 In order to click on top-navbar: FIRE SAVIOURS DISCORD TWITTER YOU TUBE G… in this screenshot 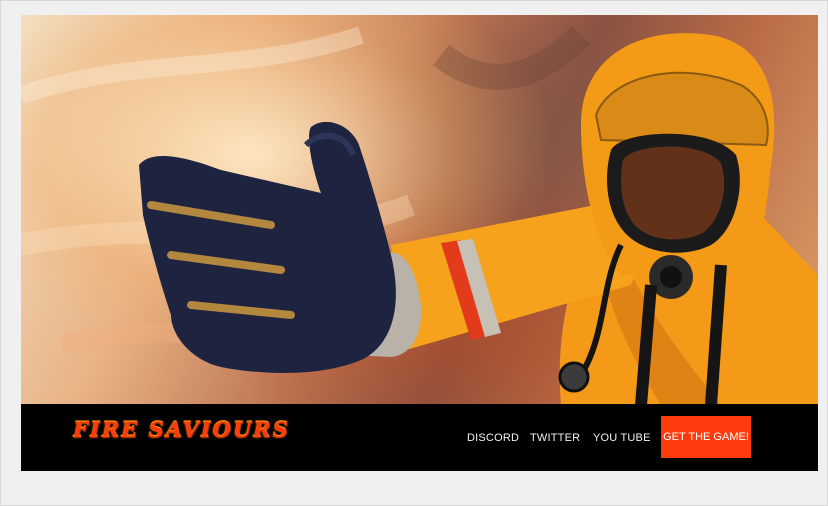, I will do `click(419, 437)`.